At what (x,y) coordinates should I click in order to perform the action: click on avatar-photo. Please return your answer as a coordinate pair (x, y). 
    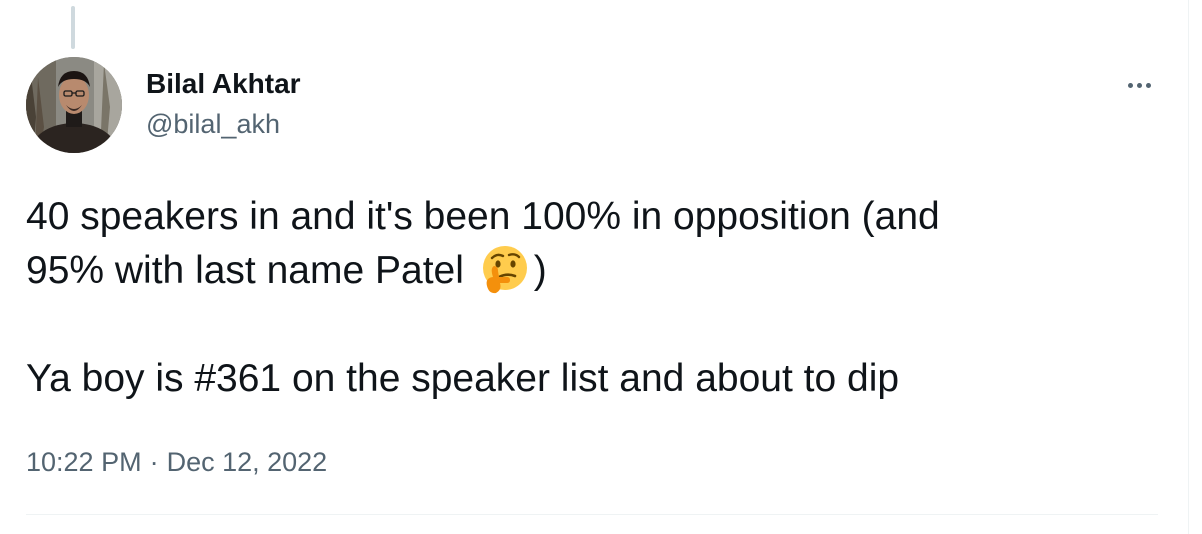
    Looking at the image, I should click on (74, 105).